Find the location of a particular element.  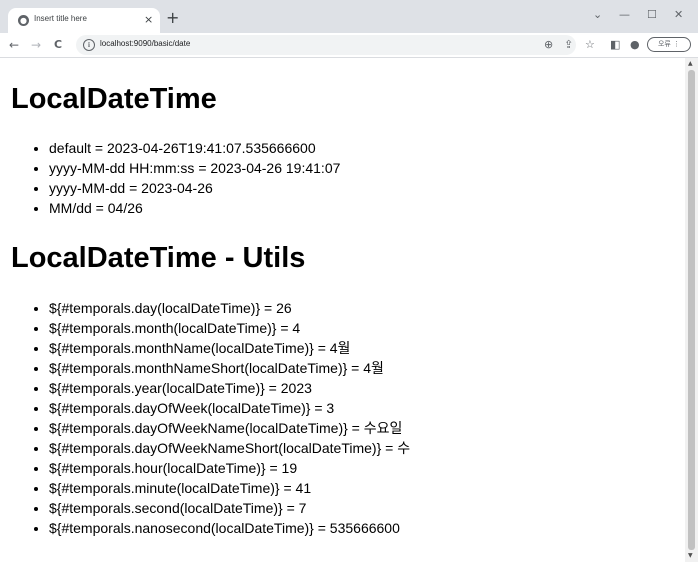

scroll-up-arrow-icon: ▲ is located at coordinates (690, 64).